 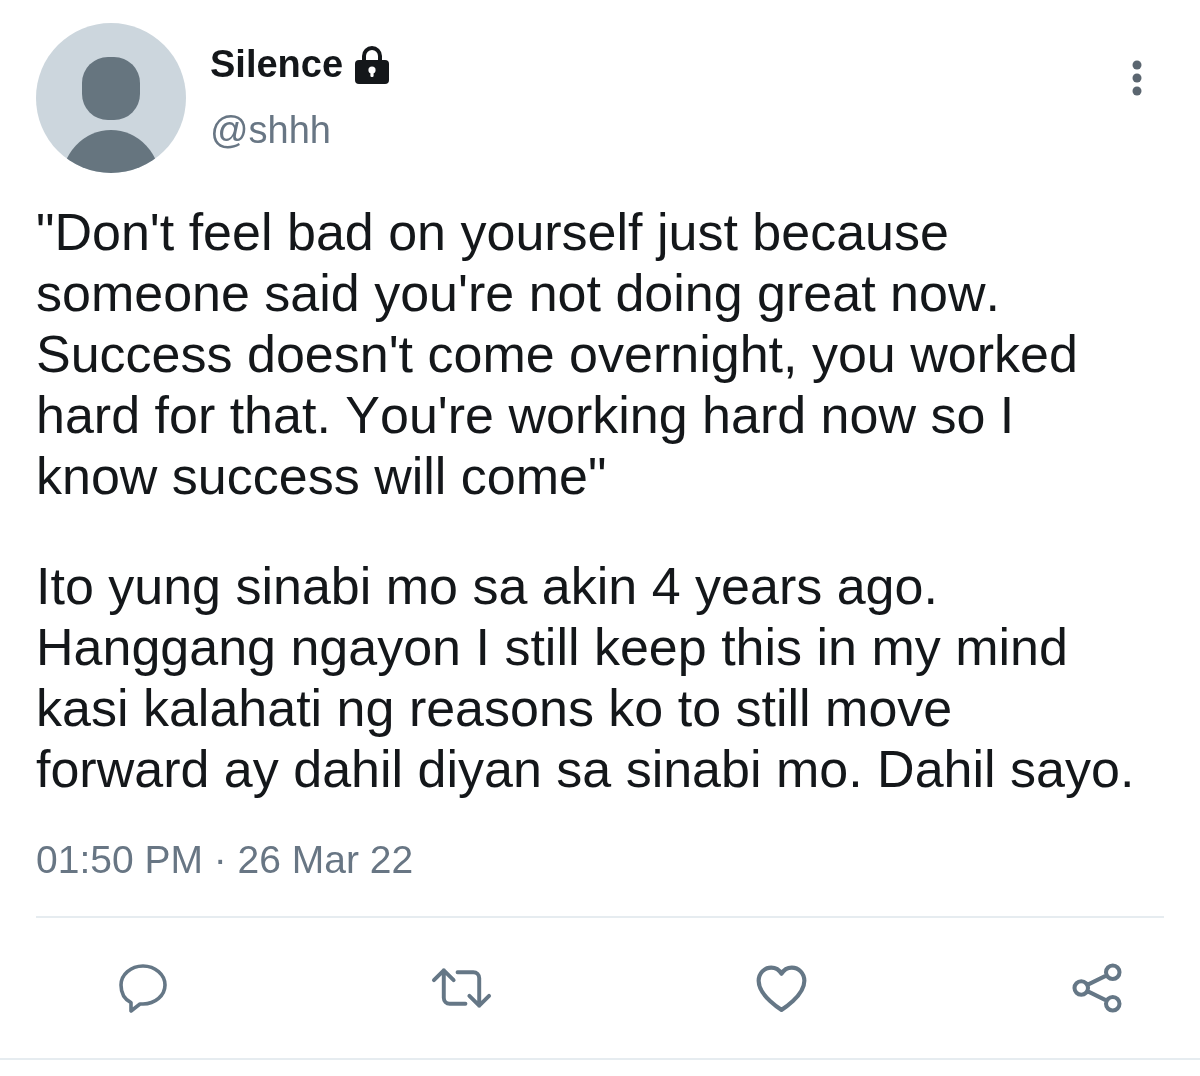 What do you see at coordinates (111, 98) in the screenshot?
I see `avatar-icon` at bounding box center [111, 98].